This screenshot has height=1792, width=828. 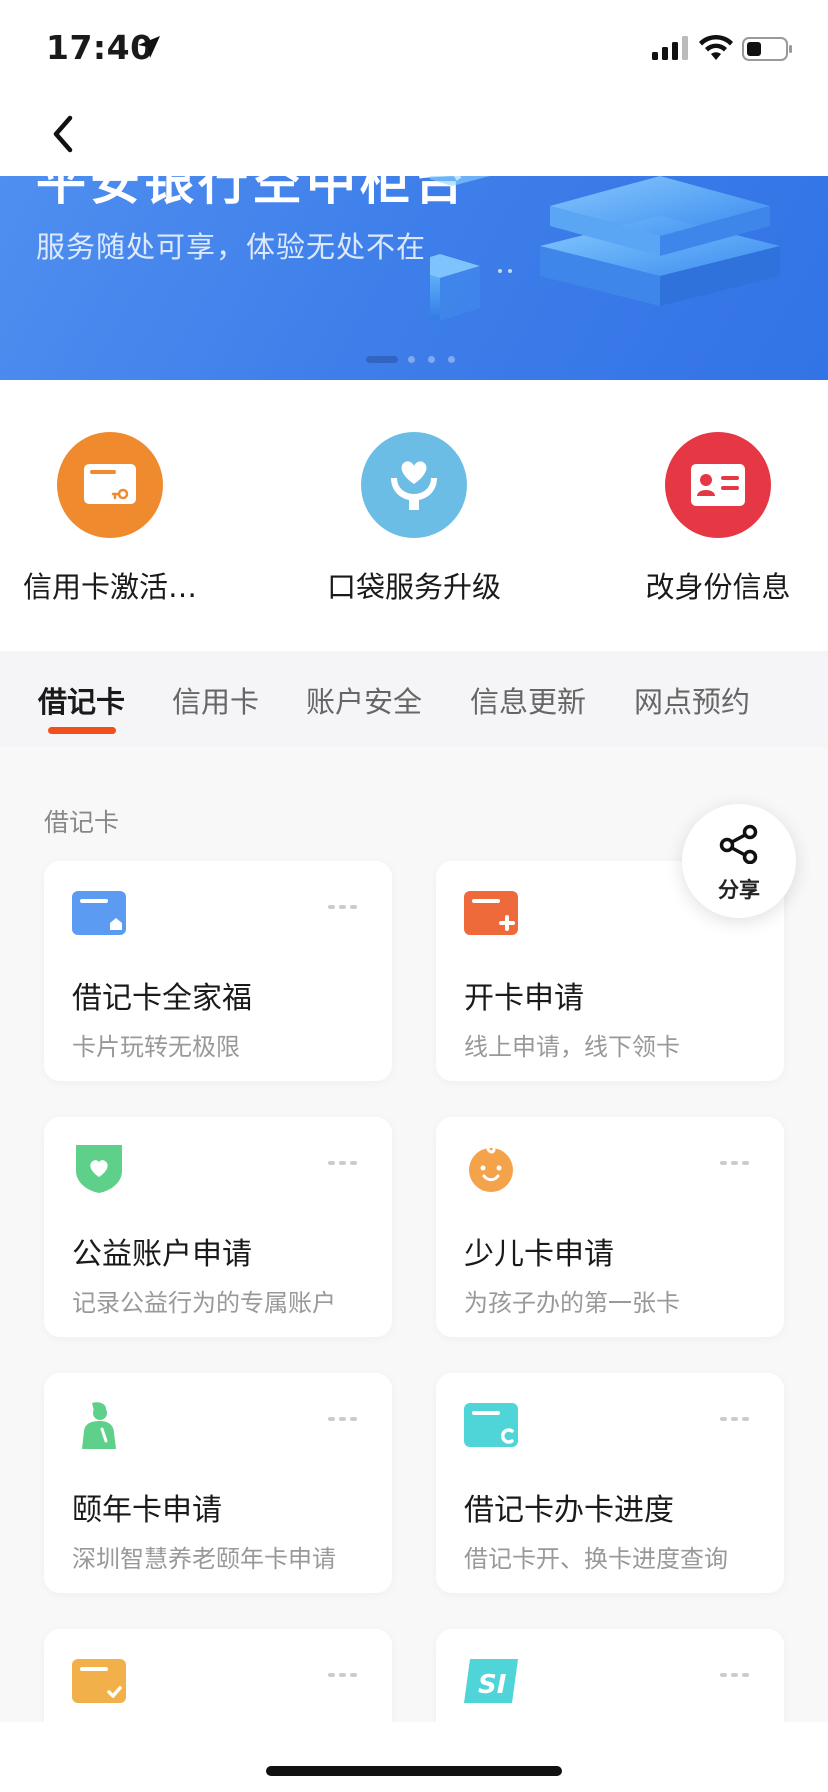 What do you see at coordinates (492, 1685) in the screenshot?
I see `svg-text: SI` at bounding box center [492, 1685].